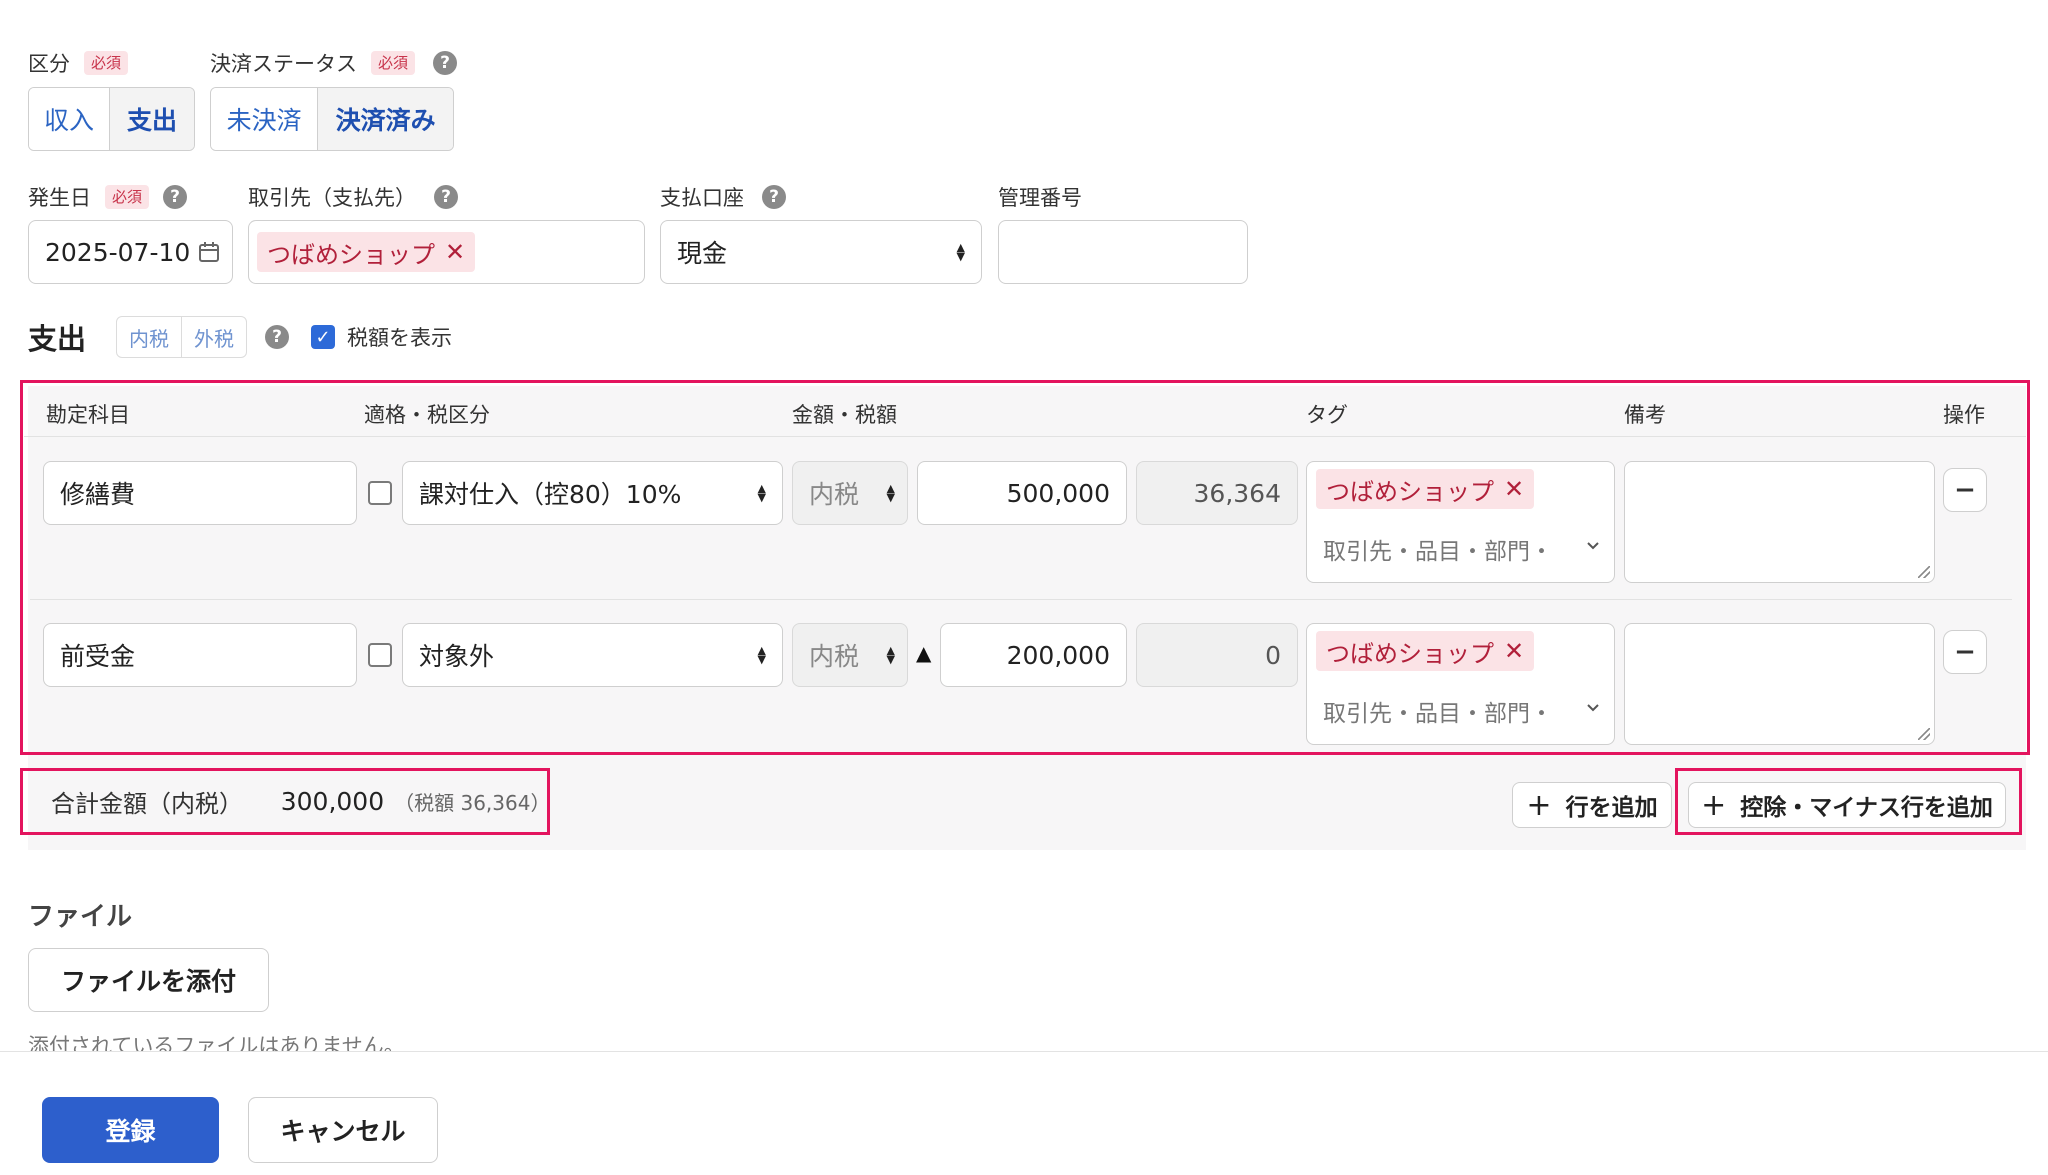  Describe the element at coordinates (1217, 655) in the screenshot. I see `tax-amount-field: 0` at that location.